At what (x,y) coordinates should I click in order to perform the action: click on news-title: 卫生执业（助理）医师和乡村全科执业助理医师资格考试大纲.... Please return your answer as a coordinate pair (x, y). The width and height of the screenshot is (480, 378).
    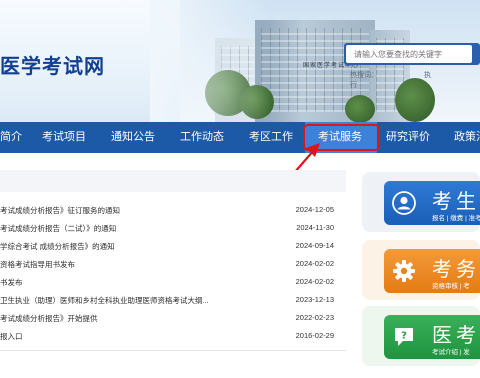
    Looking at the image, I should click on (104, 300).